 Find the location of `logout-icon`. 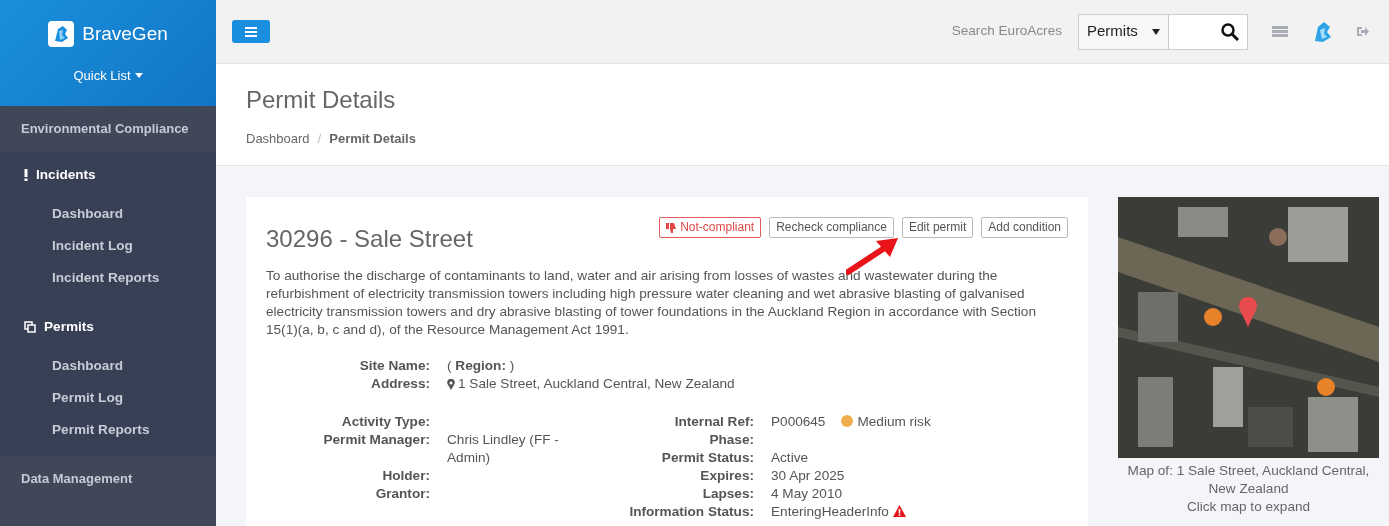

logout-icon is located at coordinates (1362, 31).